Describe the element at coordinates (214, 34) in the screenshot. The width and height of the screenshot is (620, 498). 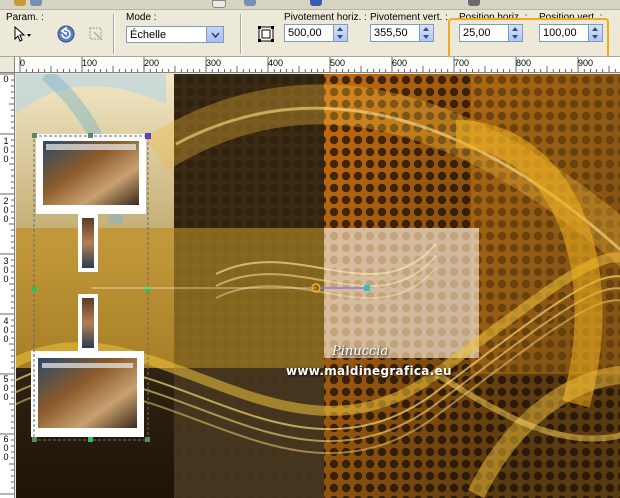
I see `chevron-down-icon` at that location.